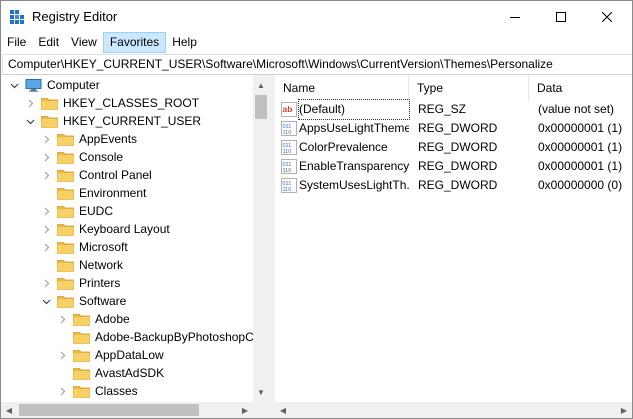 The width and height of the screenshot is (633, 419). Describe the element at coordinates (174, 337) in the screenshot. I see `tree-item-label: Adobe-BackupByPhotoshopC` at that location.